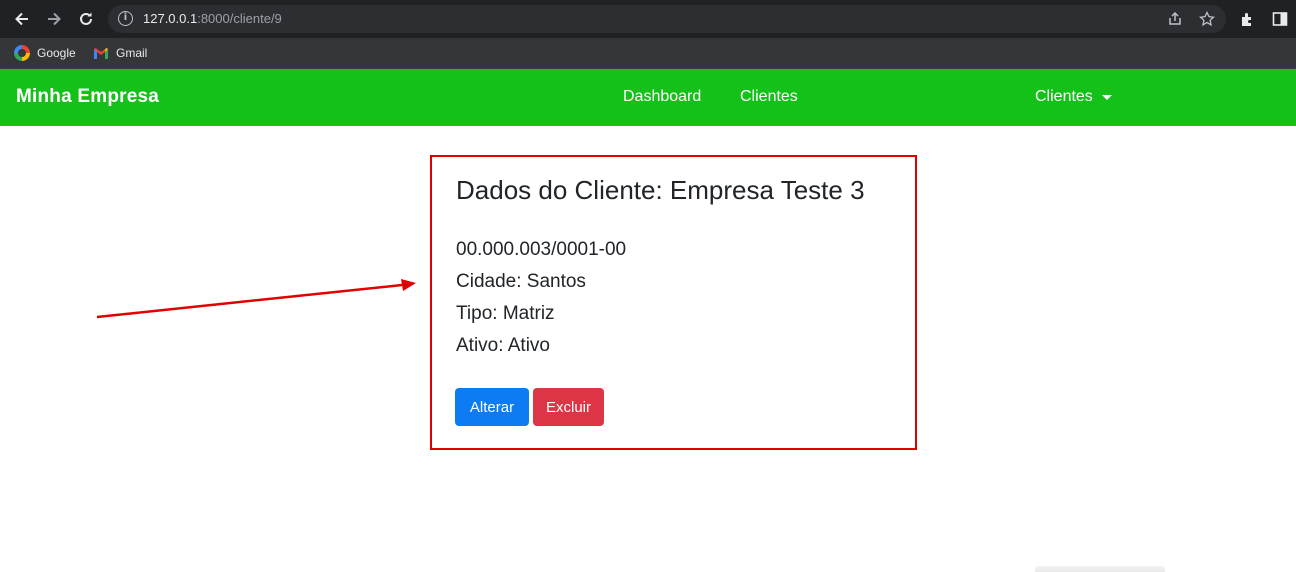  I want to click on annotation-arrow-icon, so click(256, 299).